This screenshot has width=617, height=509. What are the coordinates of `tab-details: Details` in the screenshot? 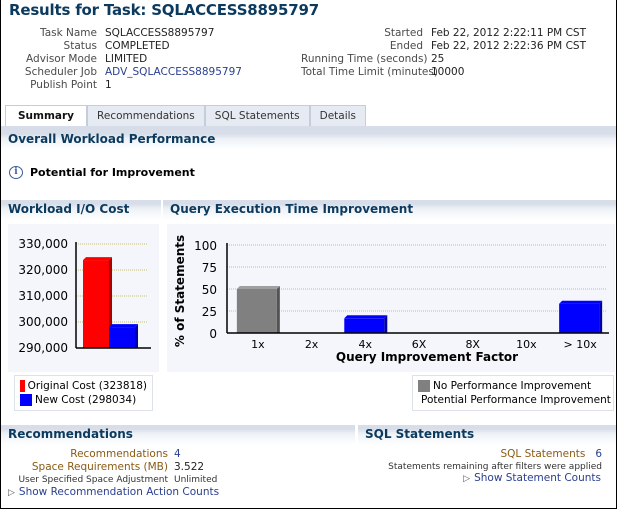 It's located at (338, 116).